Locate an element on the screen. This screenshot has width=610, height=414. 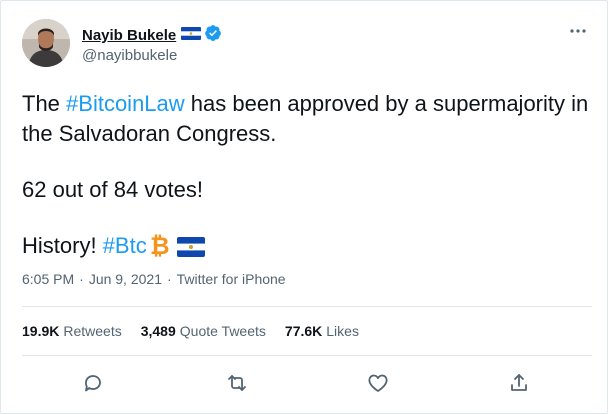
reply-icon is located at coordinates (93, 383).